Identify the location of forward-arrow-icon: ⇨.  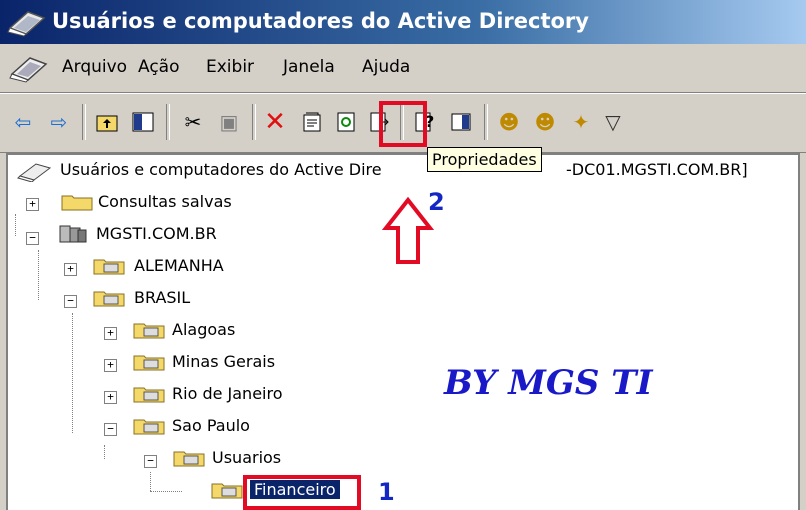
(59, 122).